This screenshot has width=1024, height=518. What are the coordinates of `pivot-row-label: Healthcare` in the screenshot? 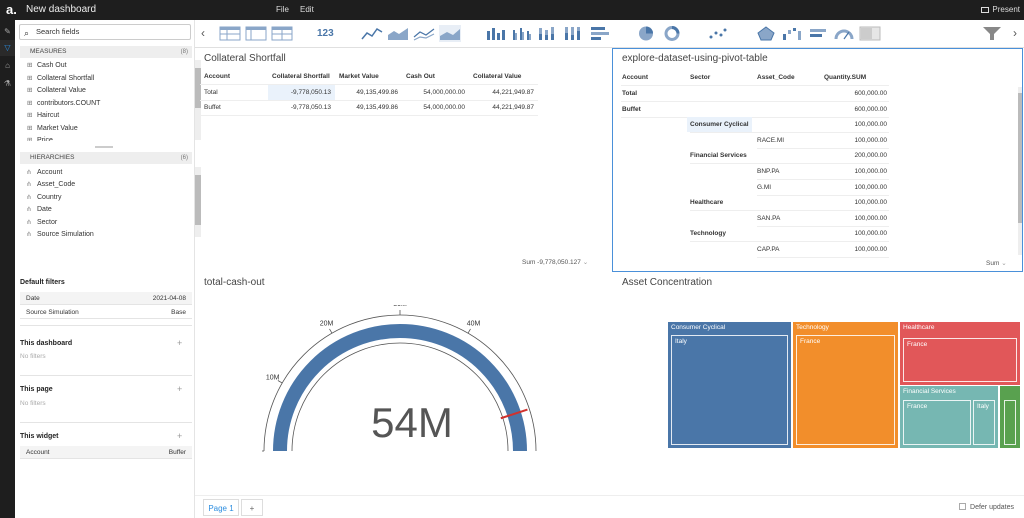 It's located at (706, 202).